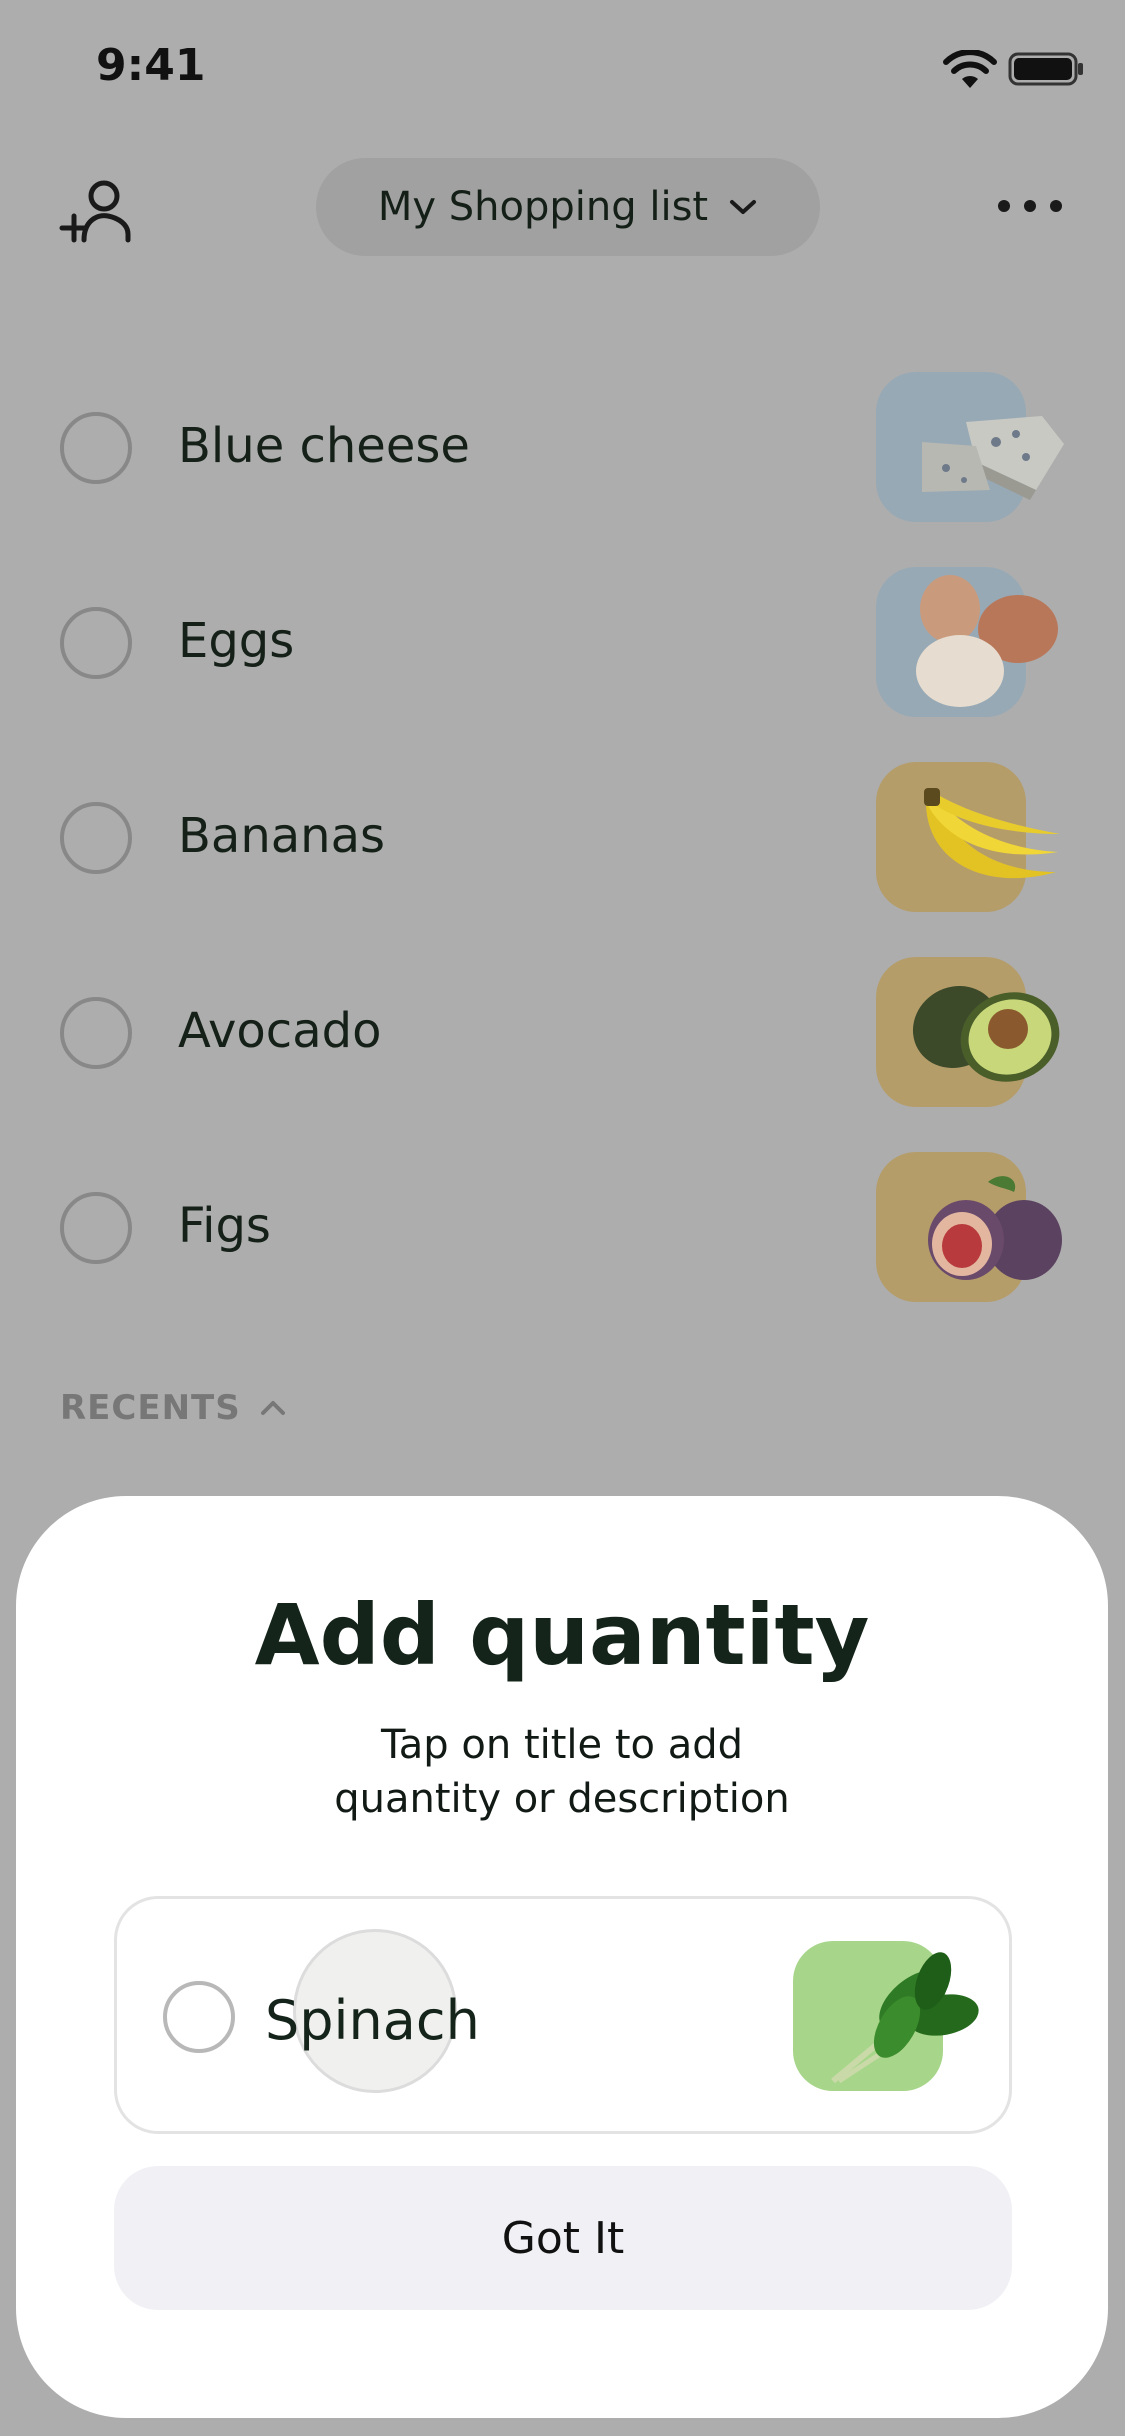  I want to click on item-label: Bananas, so click(282, 836).